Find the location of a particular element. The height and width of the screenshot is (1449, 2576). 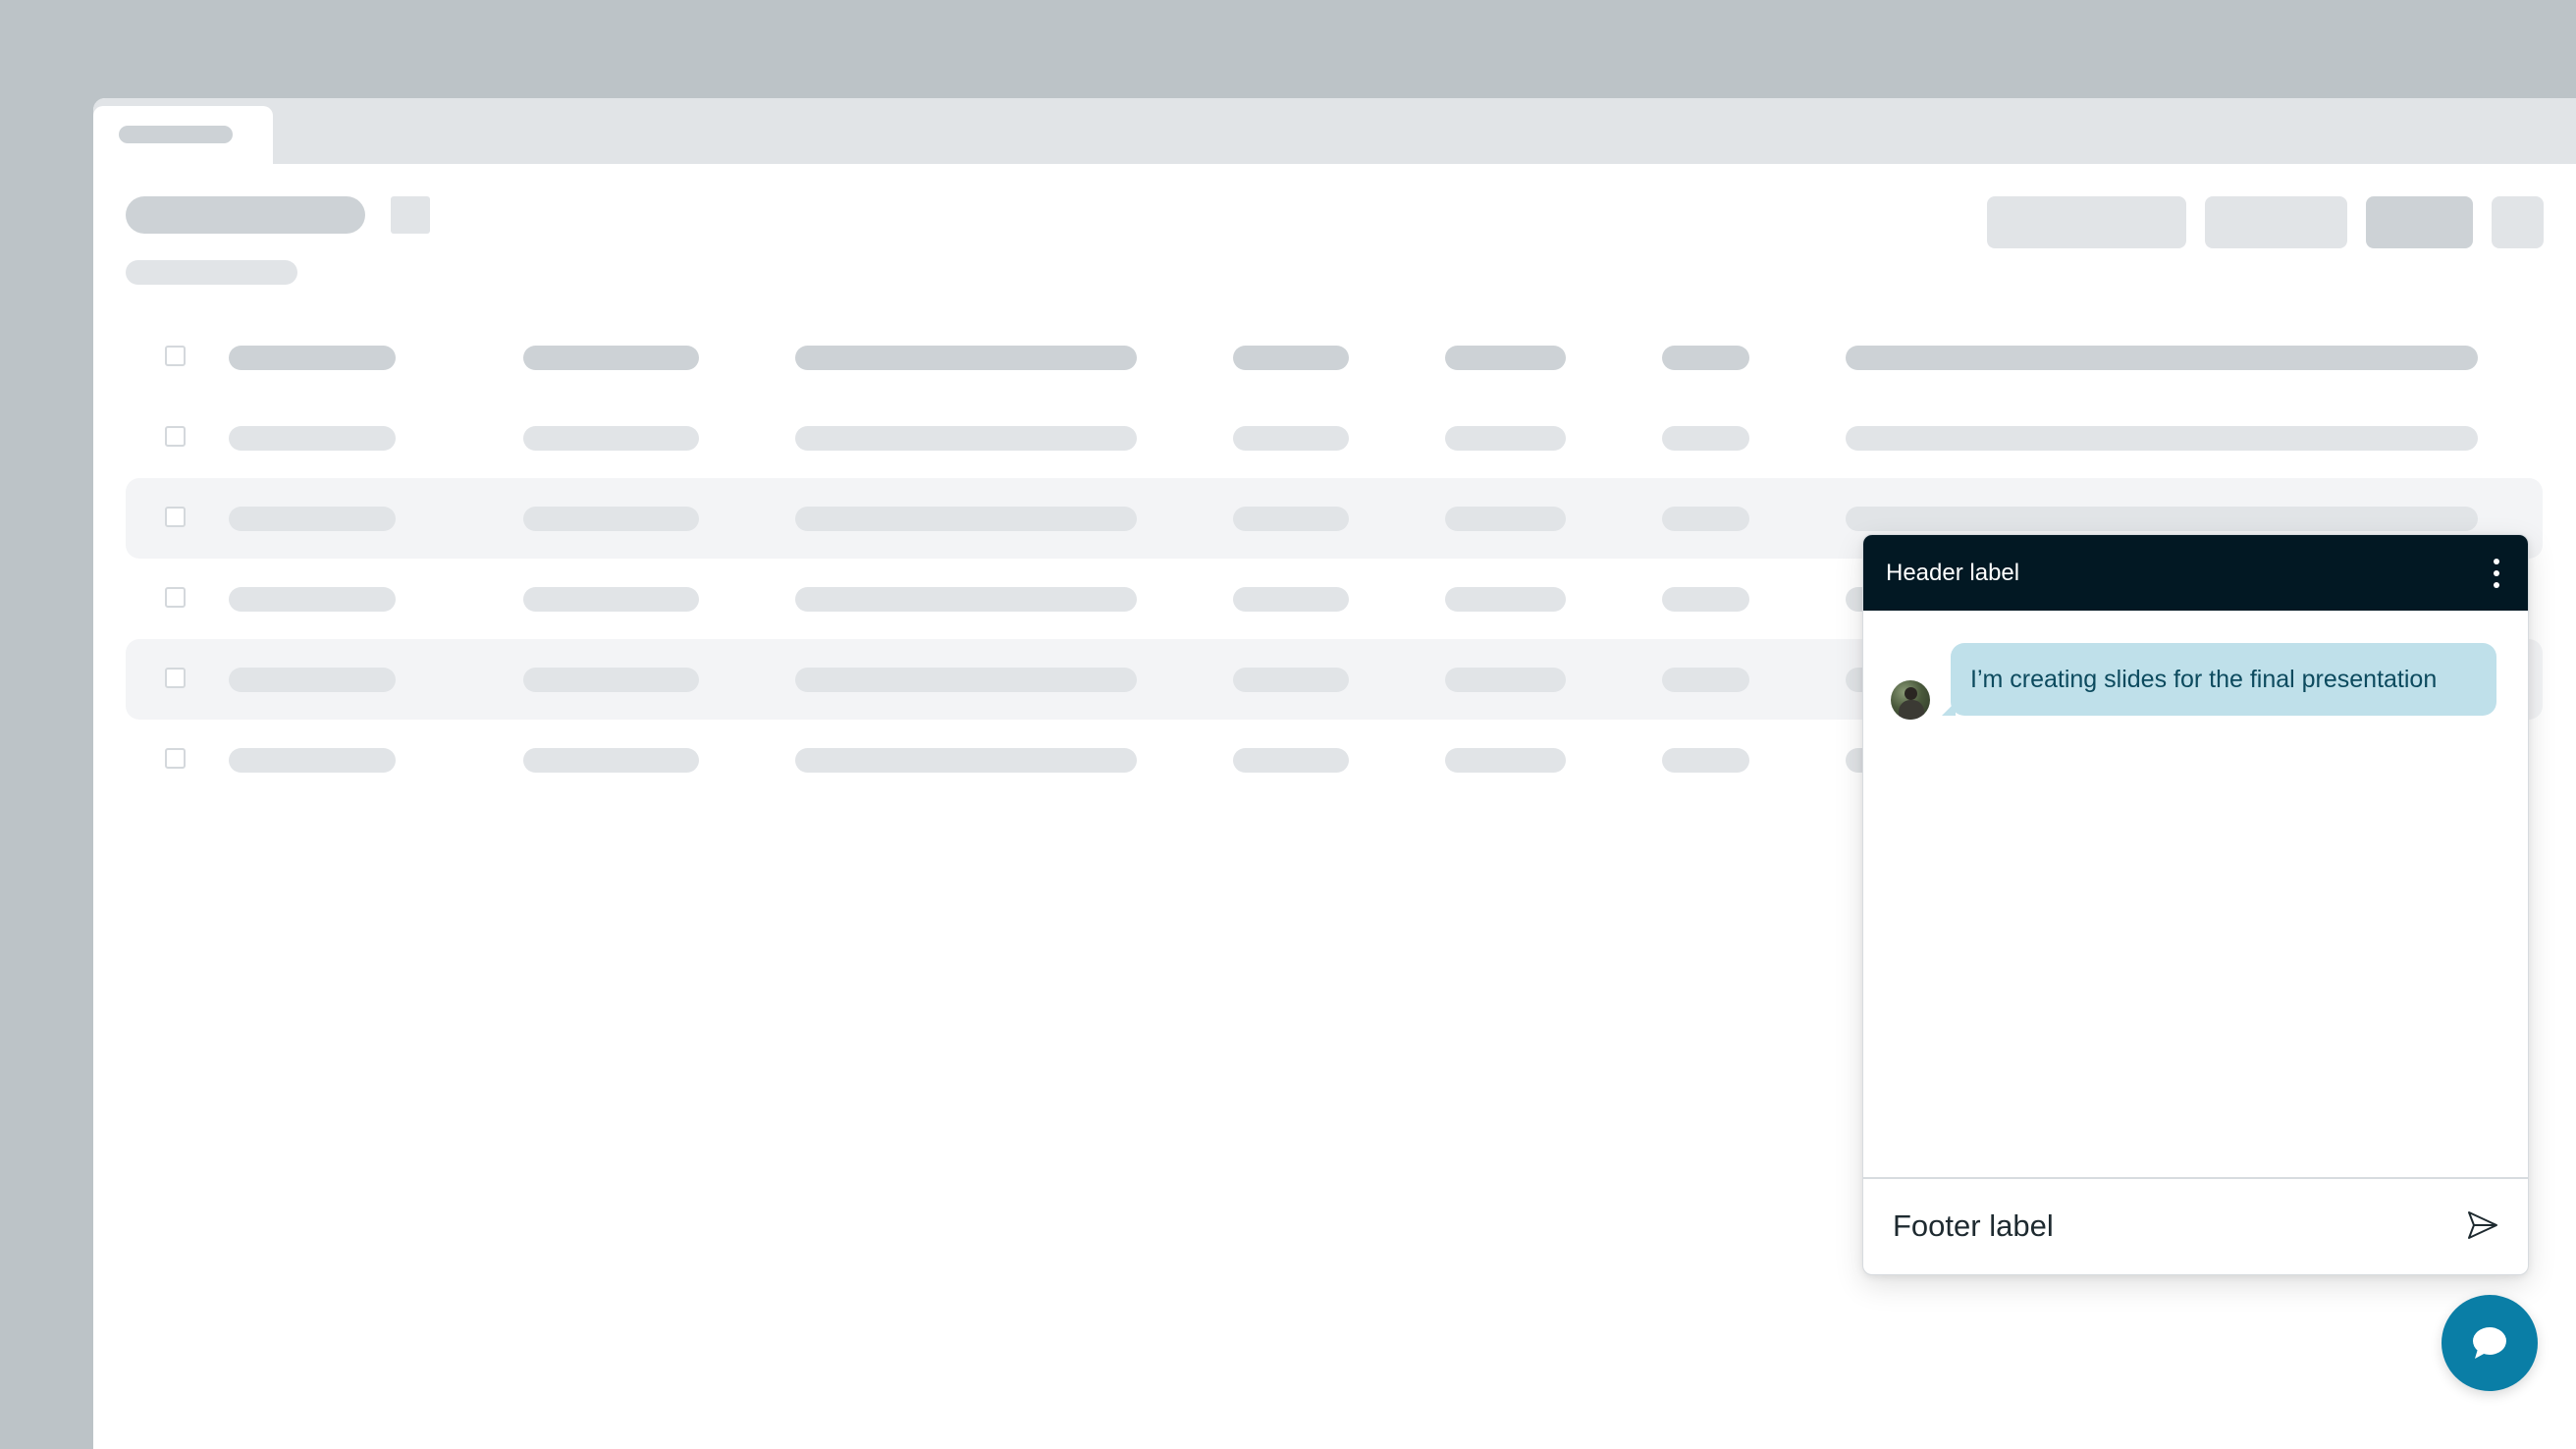

chat-message-input is located at coordinates (2158, 1226).